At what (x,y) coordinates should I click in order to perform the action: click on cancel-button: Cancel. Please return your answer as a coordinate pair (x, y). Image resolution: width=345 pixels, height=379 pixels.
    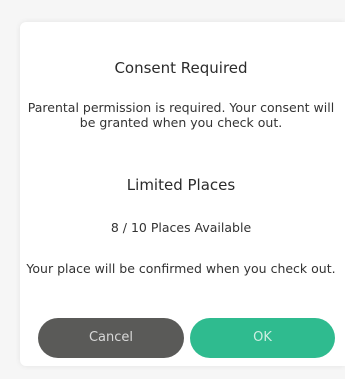
    Looking at the image, I should click on (111, 338).